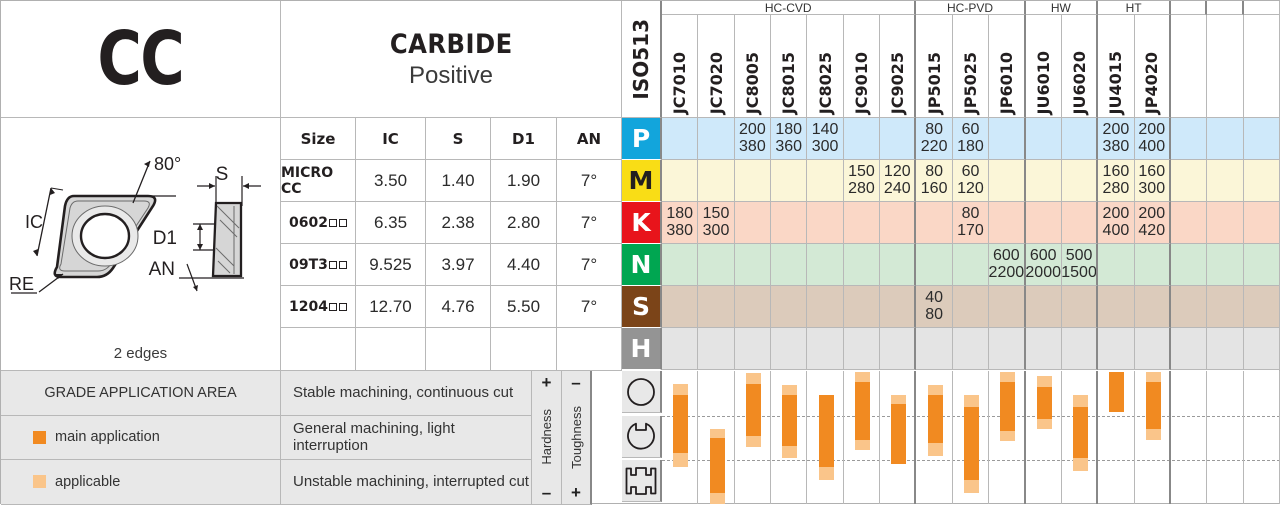  I want to click on speed-cell-K-JP5025: 80 170, so click(971, 223).